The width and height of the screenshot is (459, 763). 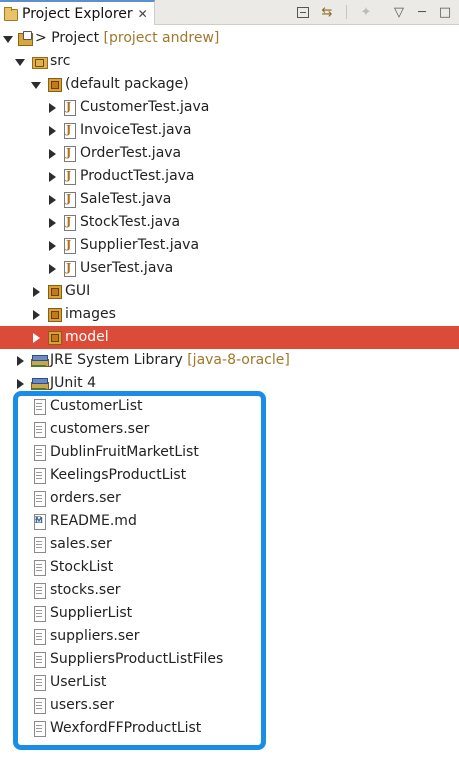 I want to click on project-name: Project, so click(x=75, y=38).